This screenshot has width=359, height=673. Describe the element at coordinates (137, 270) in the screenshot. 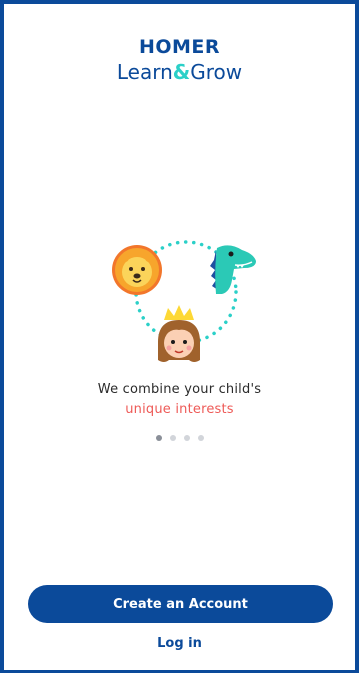

I see `lion-icon` at that location.